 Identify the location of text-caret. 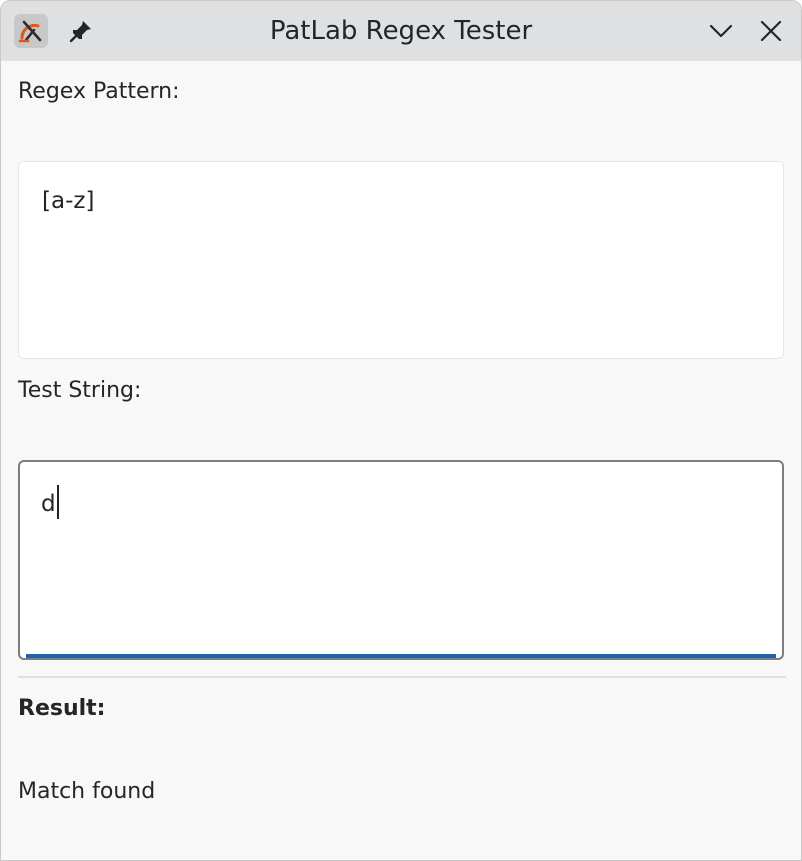
(57, 502).